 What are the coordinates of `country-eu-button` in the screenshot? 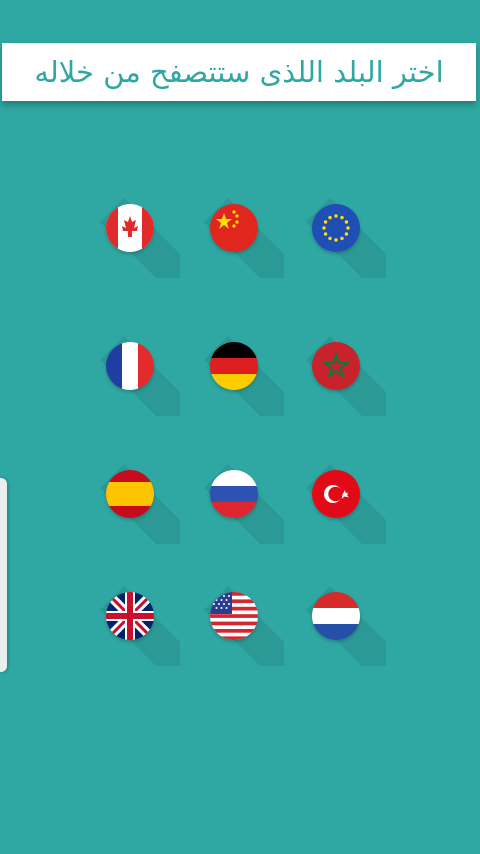 It's located at (336, 228).